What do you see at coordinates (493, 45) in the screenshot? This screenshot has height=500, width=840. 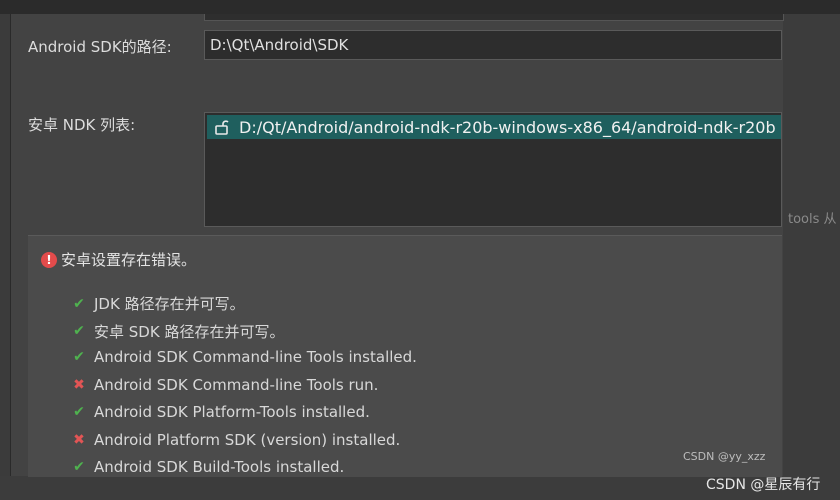 I see `sdk-path-field: D:\Qt\Android\SDK` at bounding box center [493, 45].